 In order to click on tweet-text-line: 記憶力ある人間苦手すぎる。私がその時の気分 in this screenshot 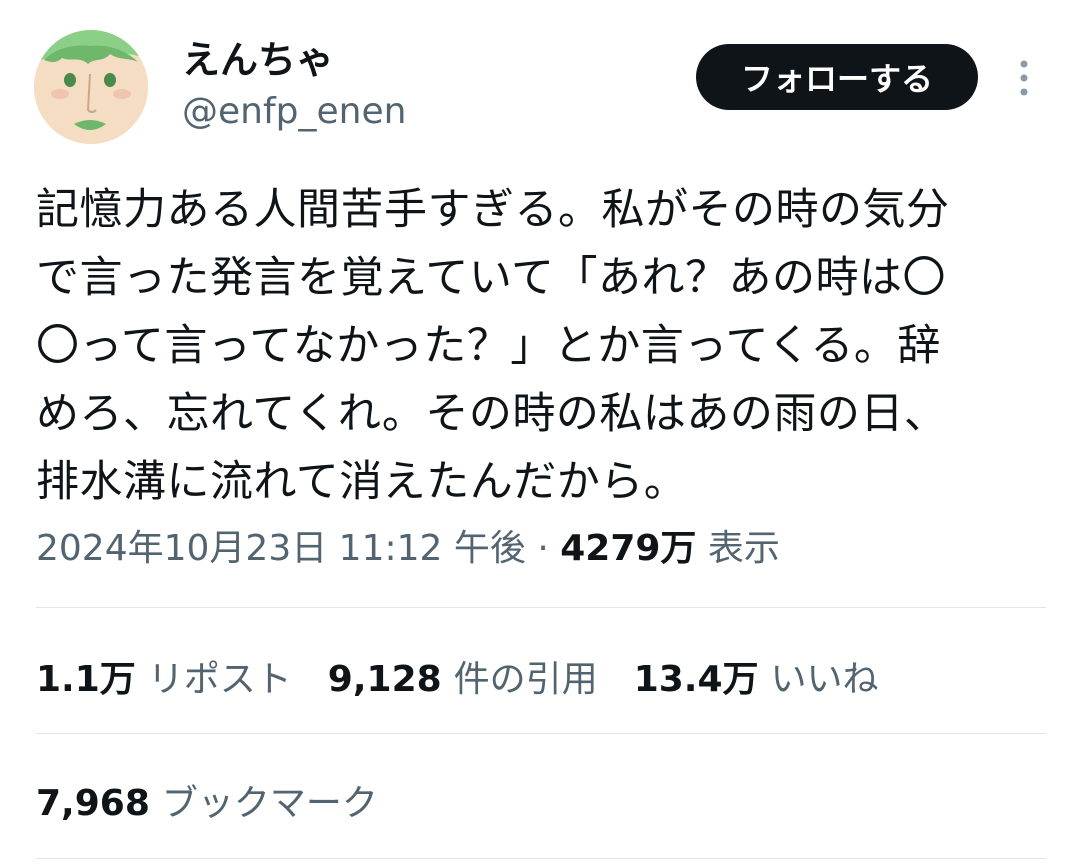, I will do `click(493, 210)`.